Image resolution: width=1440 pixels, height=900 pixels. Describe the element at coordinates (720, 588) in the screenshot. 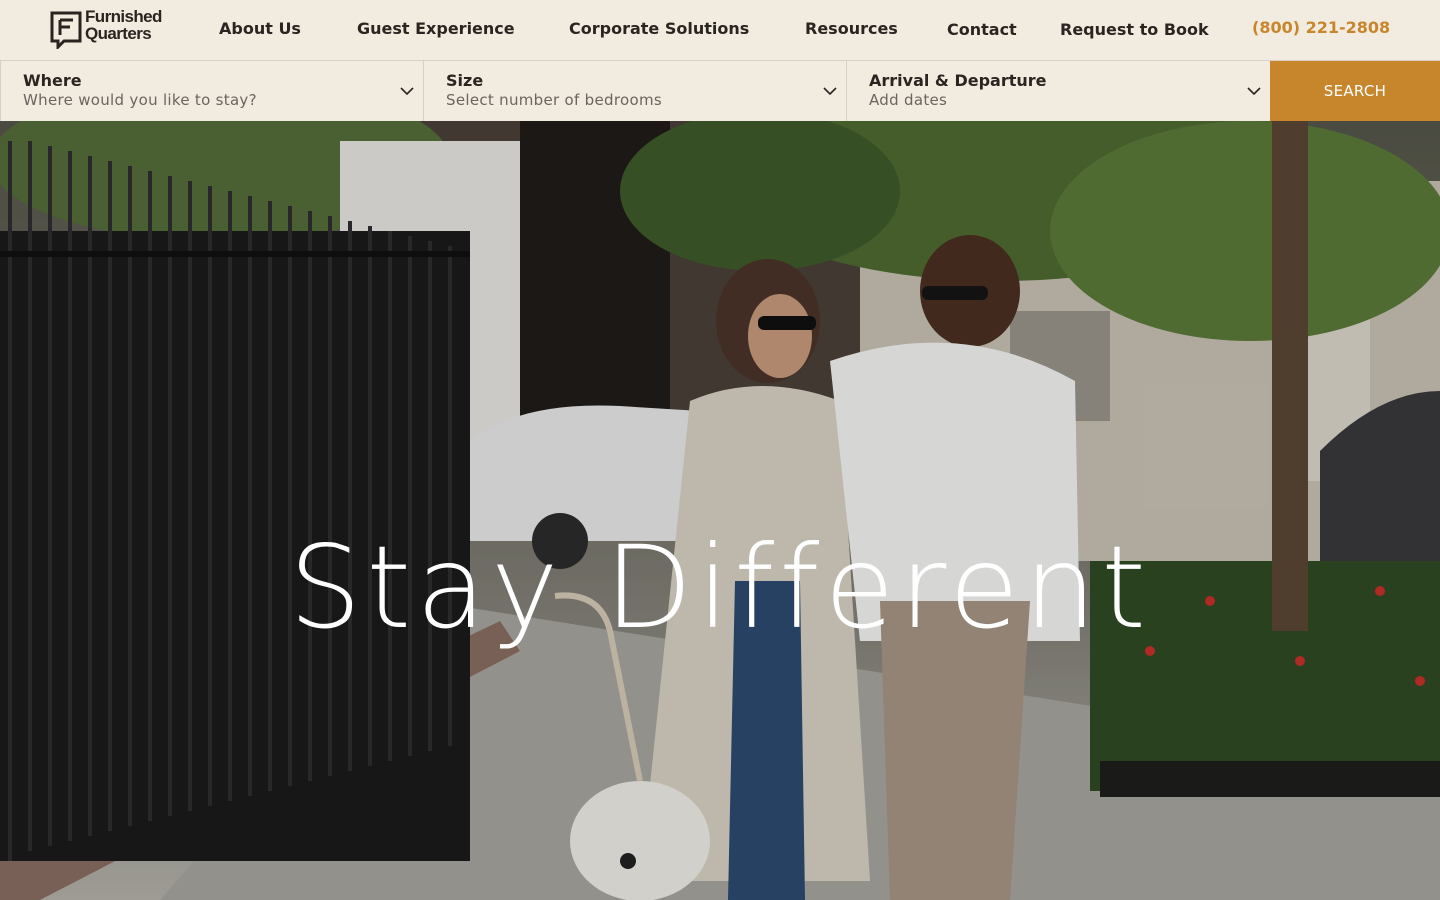

I see `hero-title: Stay Different` at that location.